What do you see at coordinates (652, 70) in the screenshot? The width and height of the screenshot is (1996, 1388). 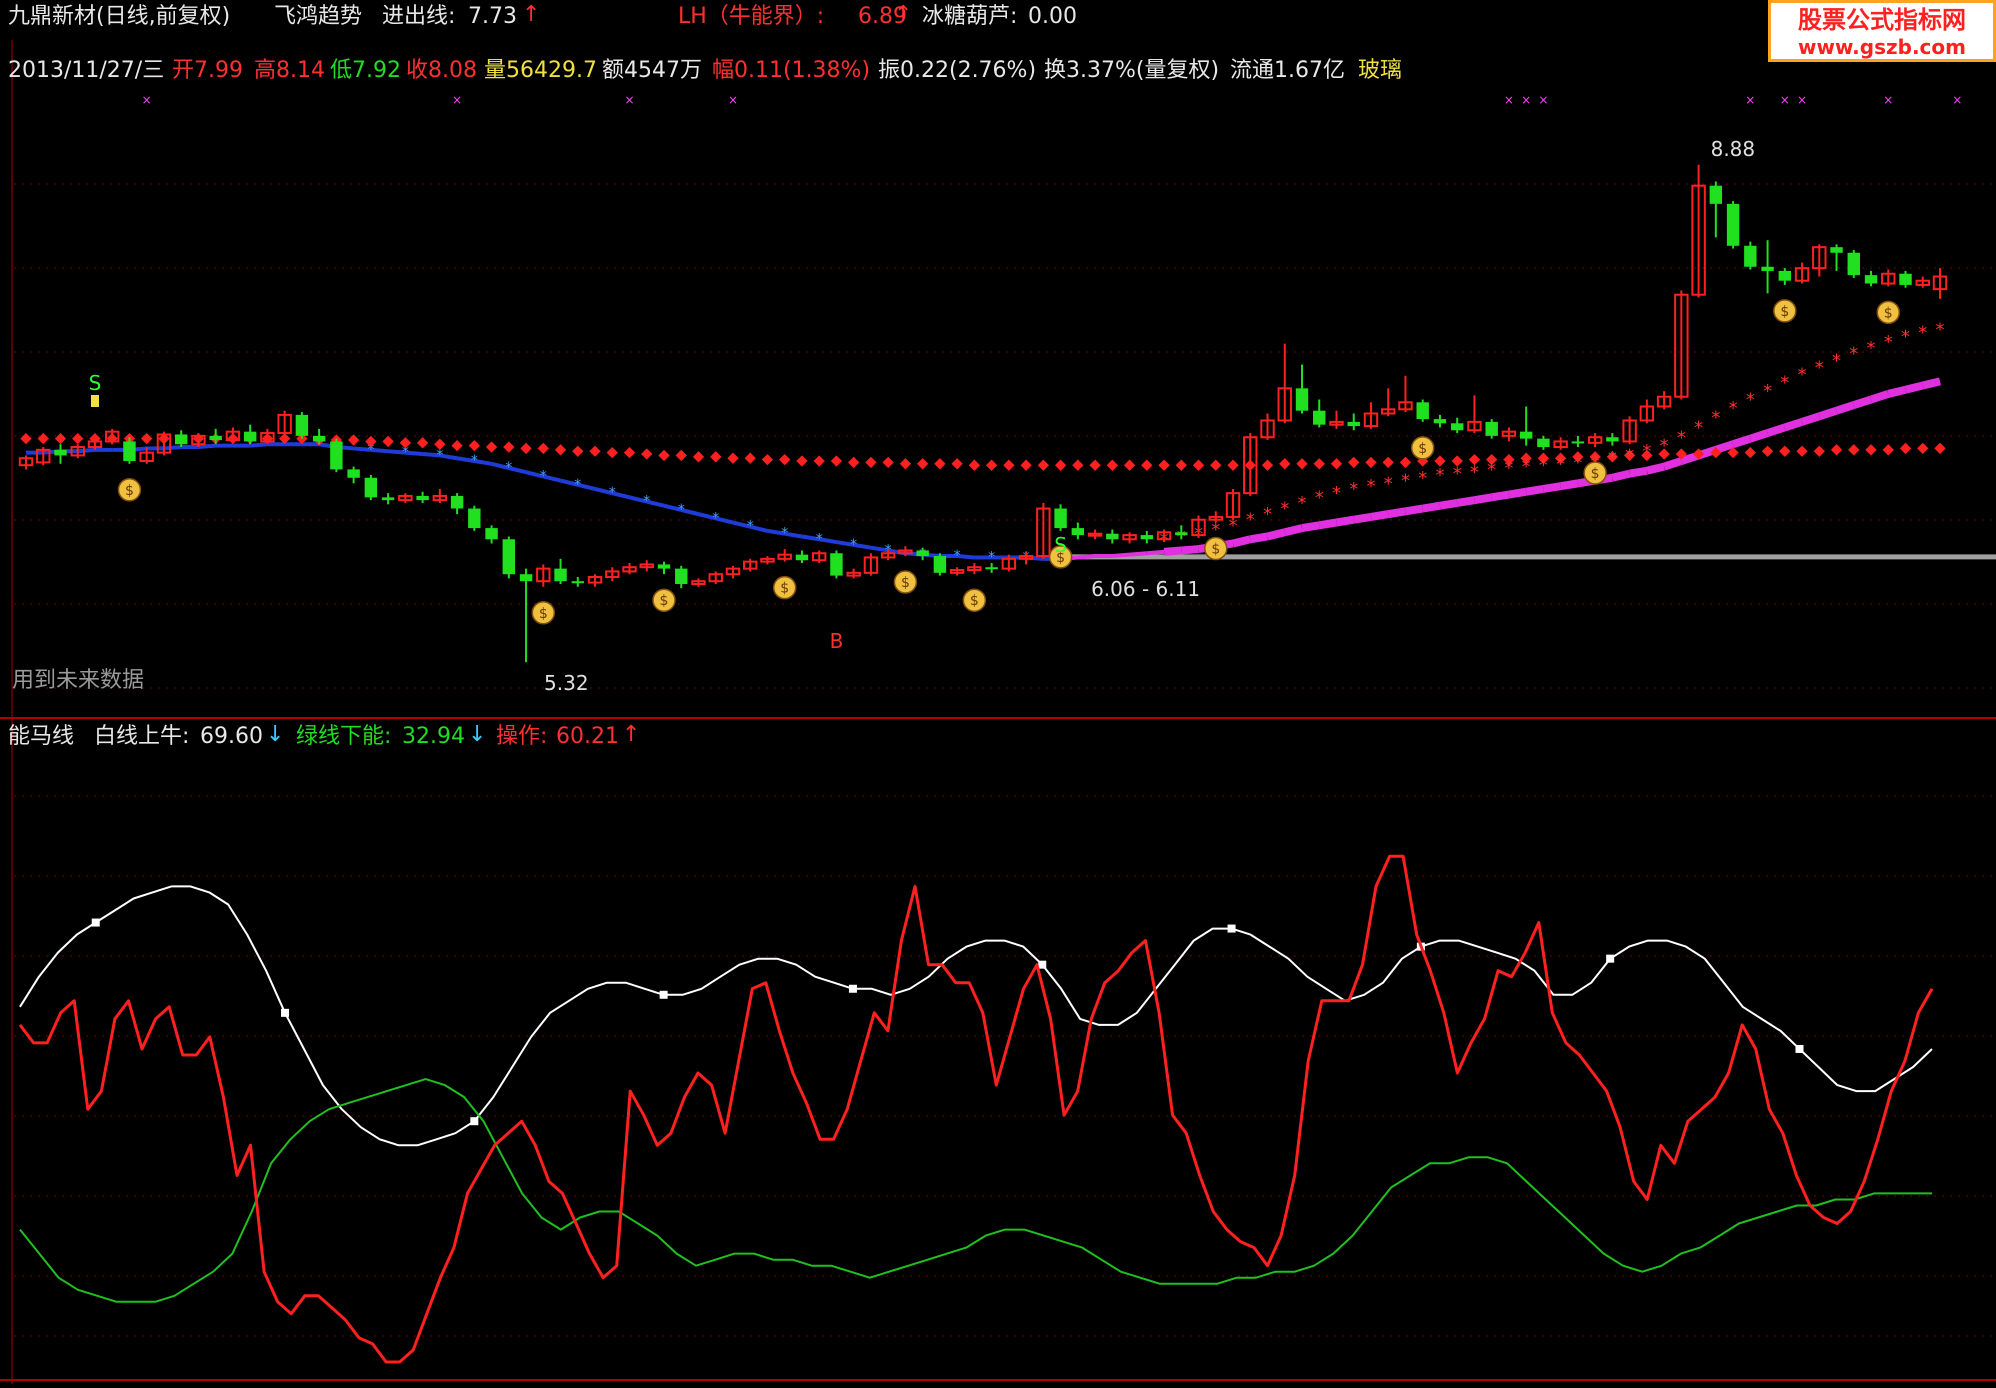 I see `quote-amount: 额4547万` at bounding box center [652, 70].